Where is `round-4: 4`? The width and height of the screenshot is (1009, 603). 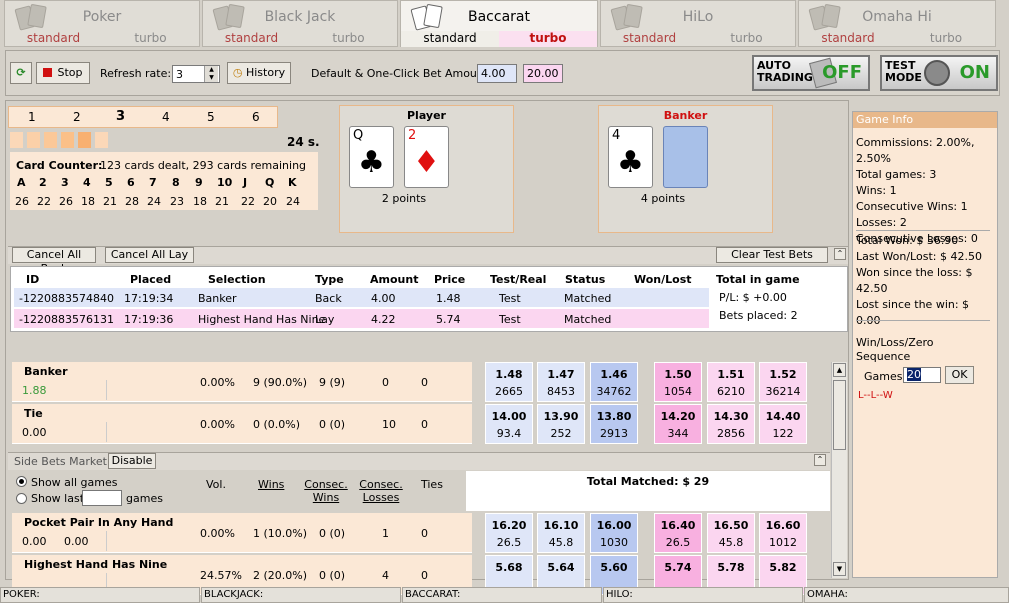
round-4: 4 is located at coordinates (166, 117).